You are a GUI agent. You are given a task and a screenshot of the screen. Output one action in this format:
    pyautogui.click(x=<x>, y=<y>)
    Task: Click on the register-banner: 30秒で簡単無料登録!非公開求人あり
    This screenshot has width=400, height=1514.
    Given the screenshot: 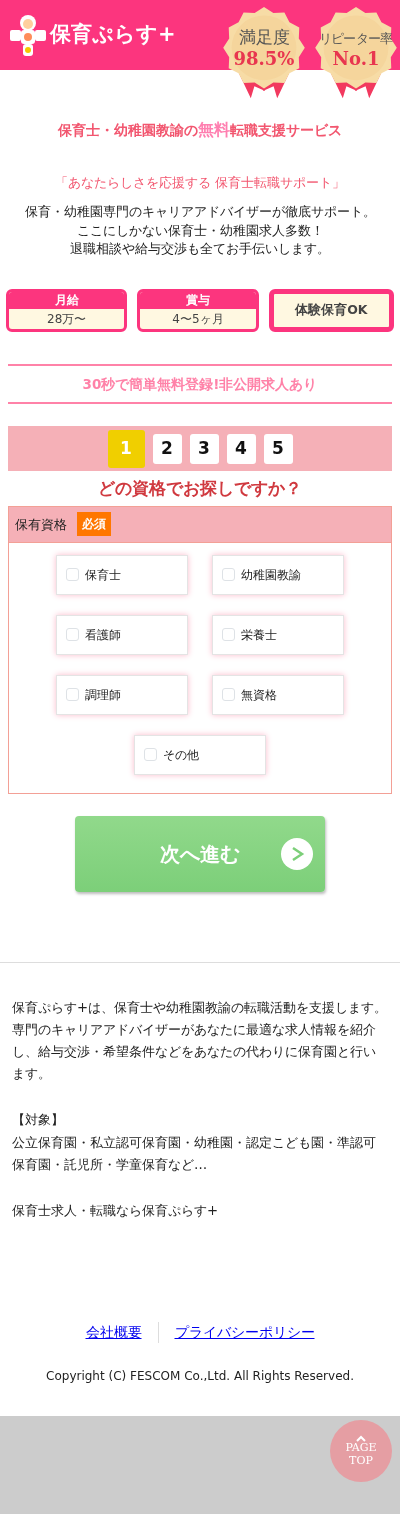 What is the action you would take?
    pyautogui.click(x=200, y=384)
    